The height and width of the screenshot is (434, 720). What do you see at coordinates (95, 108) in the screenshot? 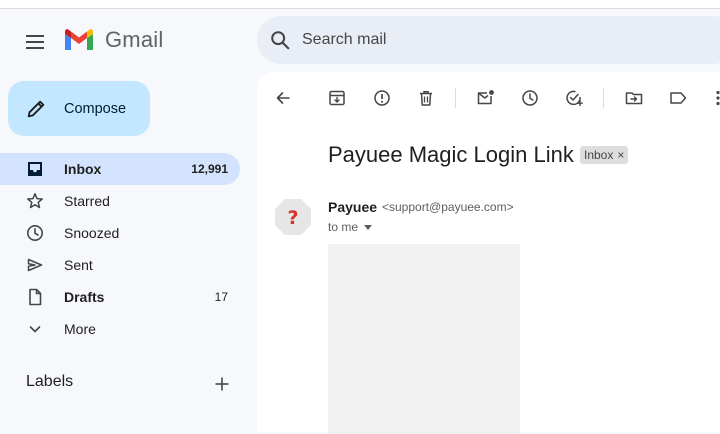
I see `compose-label: Compose` at bounding box center [95, 108].